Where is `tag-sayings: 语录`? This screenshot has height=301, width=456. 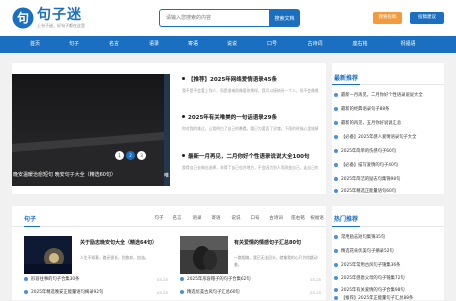
tag-sayings: 语录 is located at coordinates (197, 218).